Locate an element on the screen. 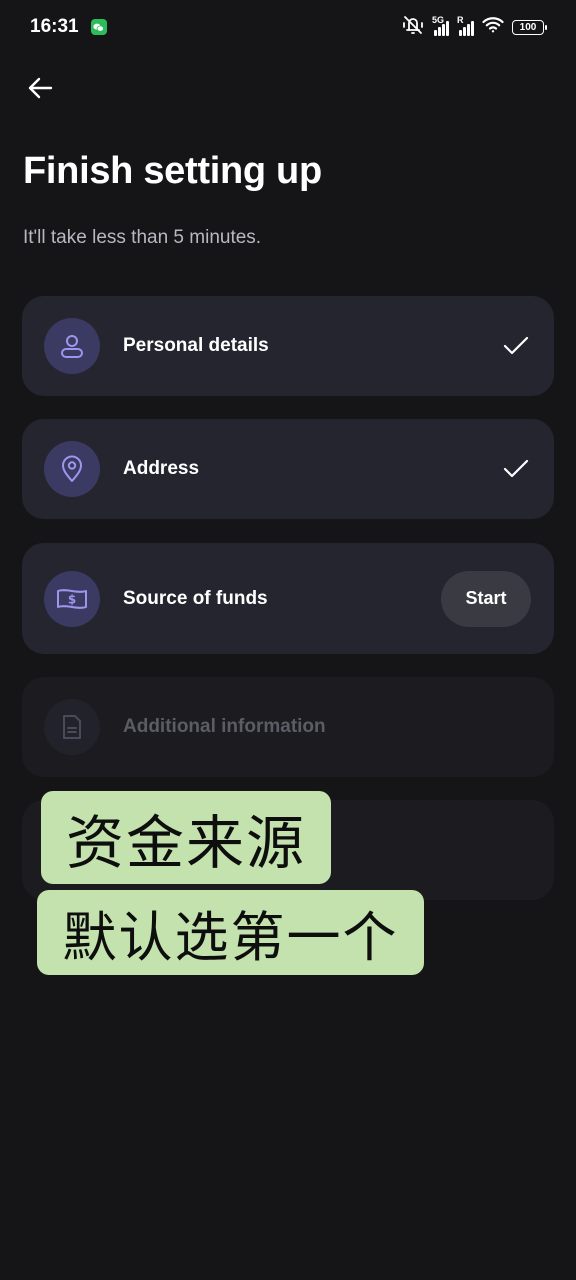 The image size is (576, 1280). status-bar: 16:31 5G R 100 is located at coordinates (288, 27).